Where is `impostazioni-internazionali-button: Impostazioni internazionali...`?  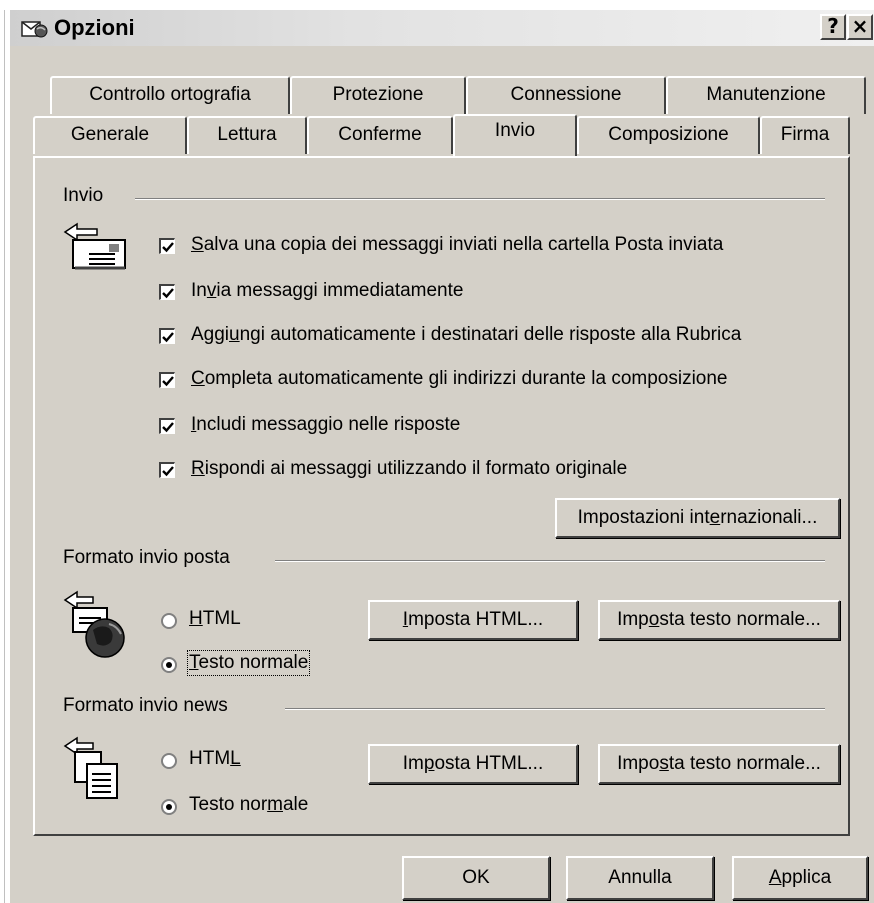 impostazioni-internazionali-button: Impostazioni internazionali... is located at coordinates (697, 518).